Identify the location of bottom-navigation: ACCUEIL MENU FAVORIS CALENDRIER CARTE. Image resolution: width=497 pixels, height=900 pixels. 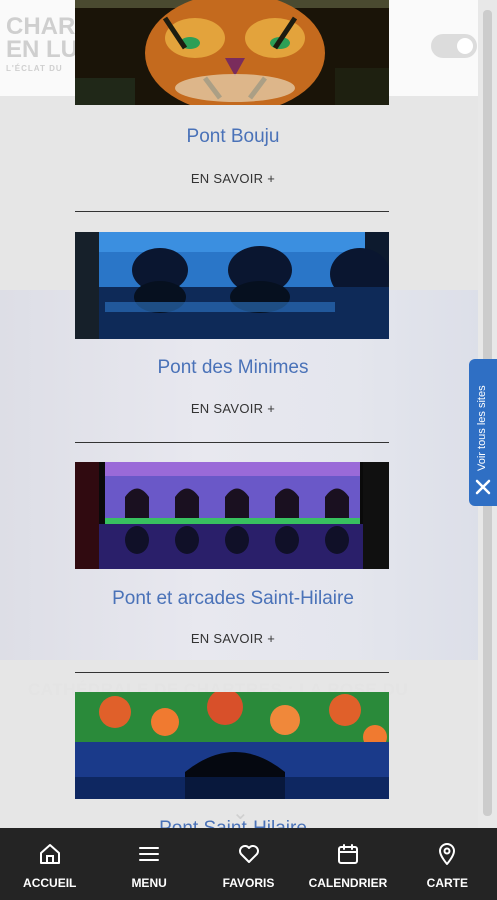
(248, 864).